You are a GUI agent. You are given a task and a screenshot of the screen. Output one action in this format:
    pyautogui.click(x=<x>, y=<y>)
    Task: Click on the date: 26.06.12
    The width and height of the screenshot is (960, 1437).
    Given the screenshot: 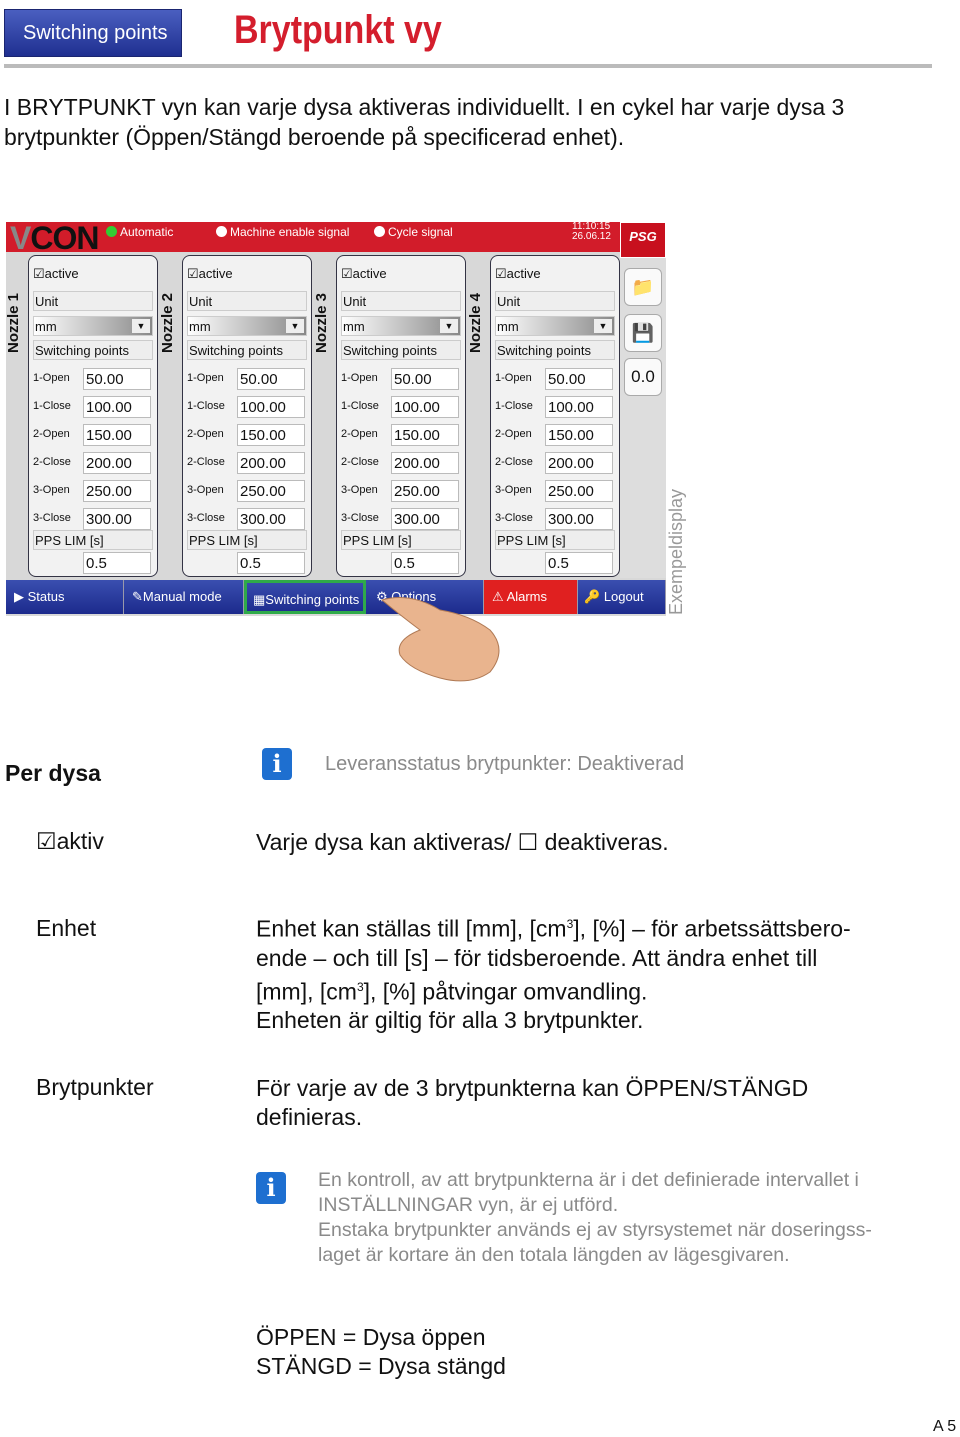 What is the action you would take?
    pyautogui.click(x=591, y=236)
    